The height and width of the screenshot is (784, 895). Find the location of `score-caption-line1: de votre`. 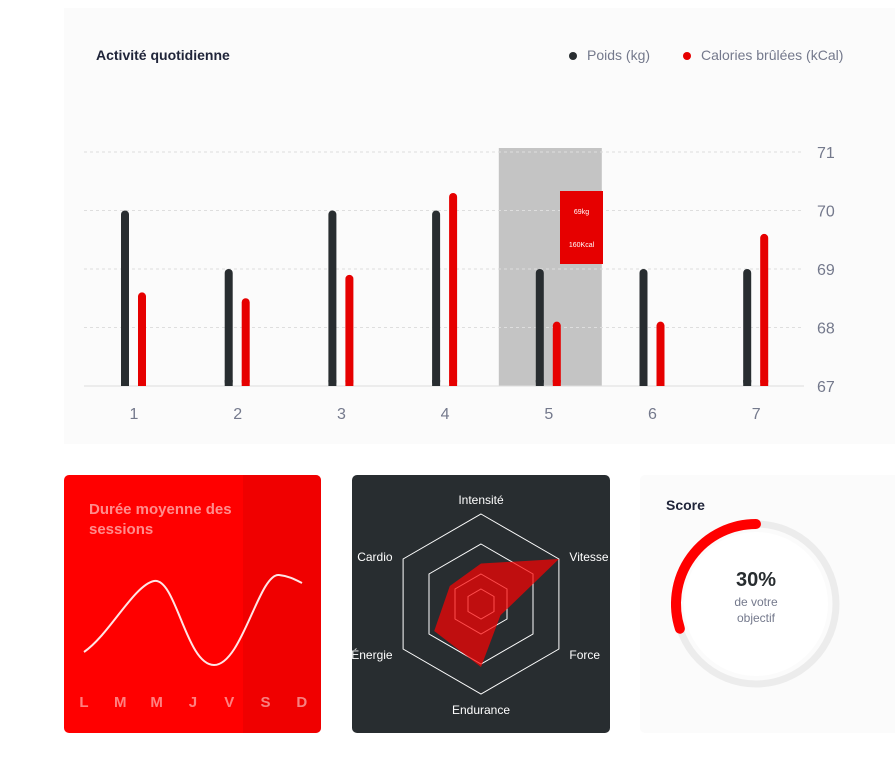

score-caption-line1: de votre is located at coordinates (756, 602).